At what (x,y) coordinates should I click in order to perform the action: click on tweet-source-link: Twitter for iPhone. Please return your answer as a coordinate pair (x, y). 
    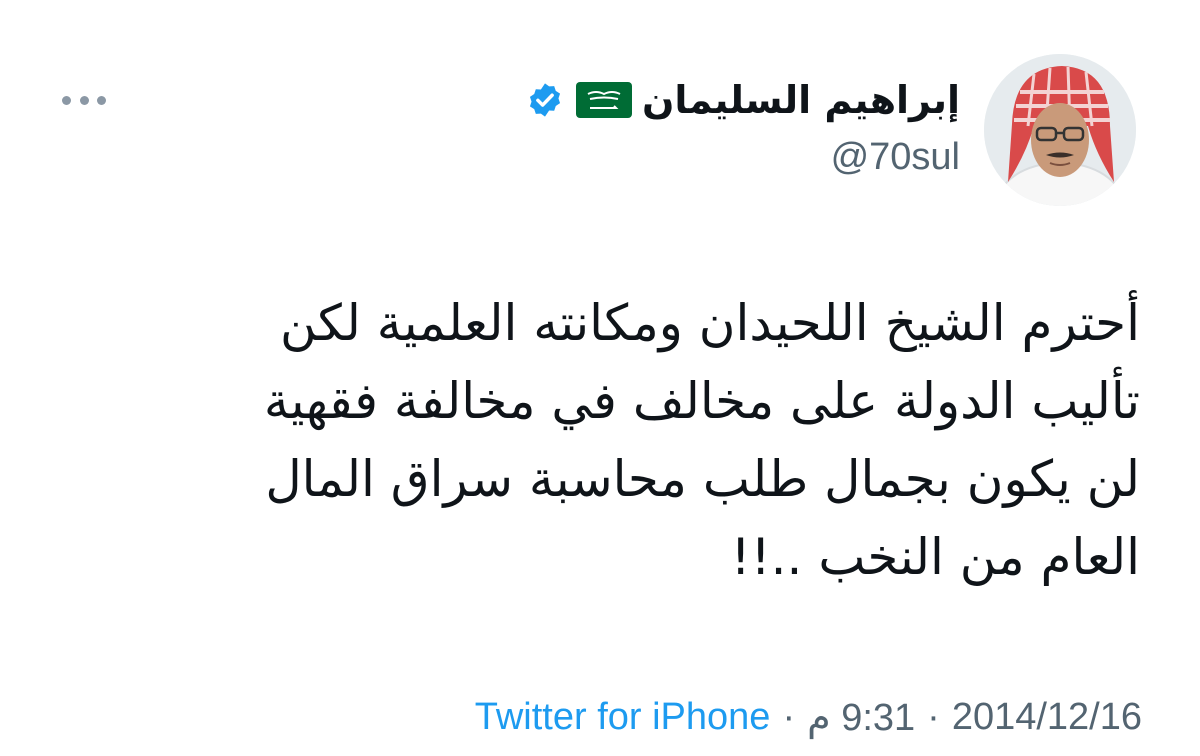
    Looking at the image, I should click on (623, 717).